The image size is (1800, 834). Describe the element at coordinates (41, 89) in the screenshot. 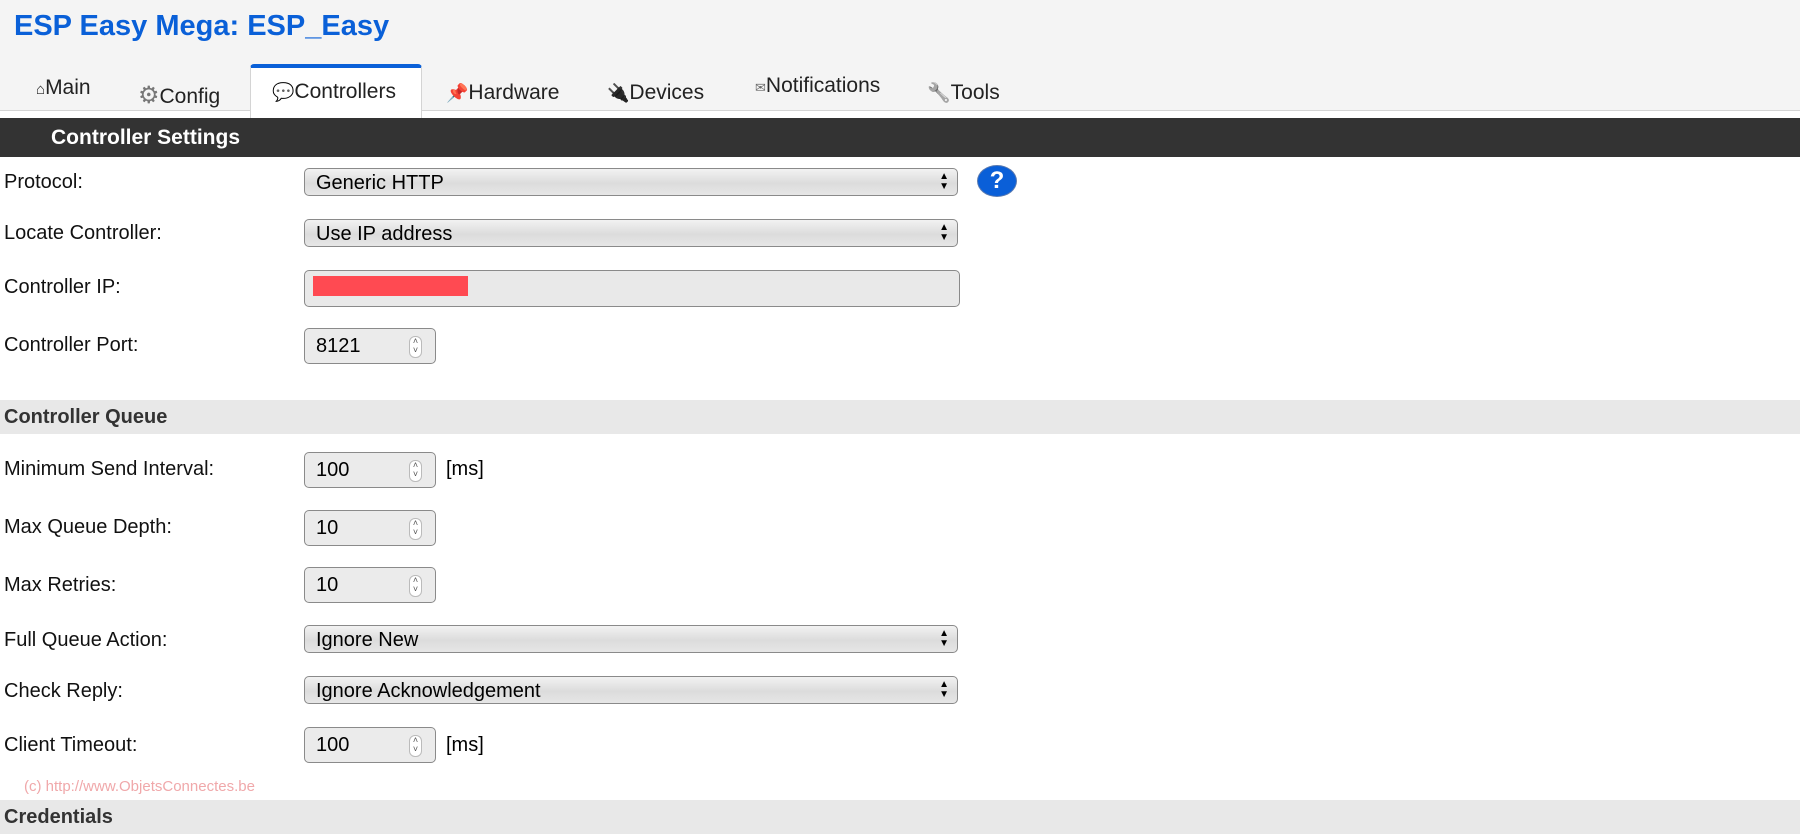

I see `home-icon: ⌂` at that location.